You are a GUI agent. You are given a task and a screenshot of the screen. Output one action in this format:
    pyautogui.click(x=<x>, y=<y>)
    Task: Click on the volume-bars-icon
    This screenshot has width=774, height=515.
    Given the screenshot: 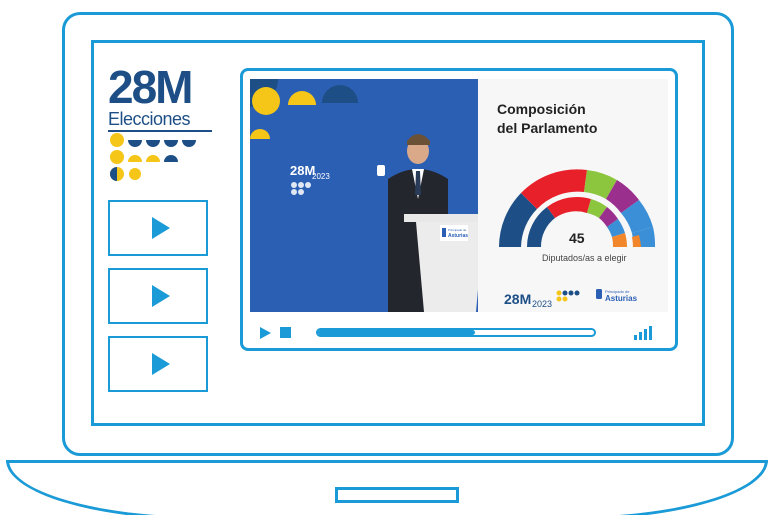 What is the action you would take?
    pyautogui.click(x=645, y=332)
    